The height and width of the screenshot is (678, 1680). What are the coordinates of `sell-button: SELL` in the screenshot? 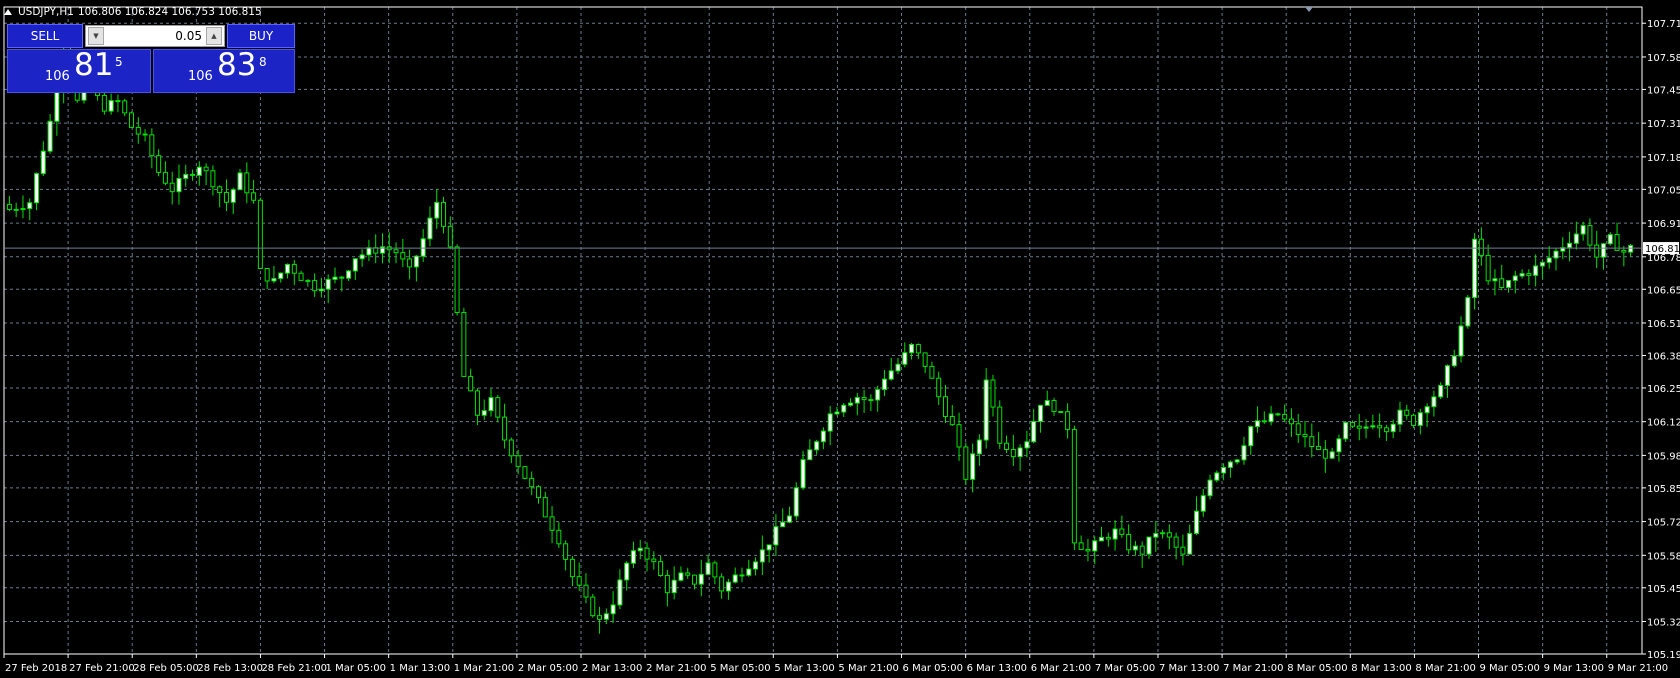 It's located at (45, 36).